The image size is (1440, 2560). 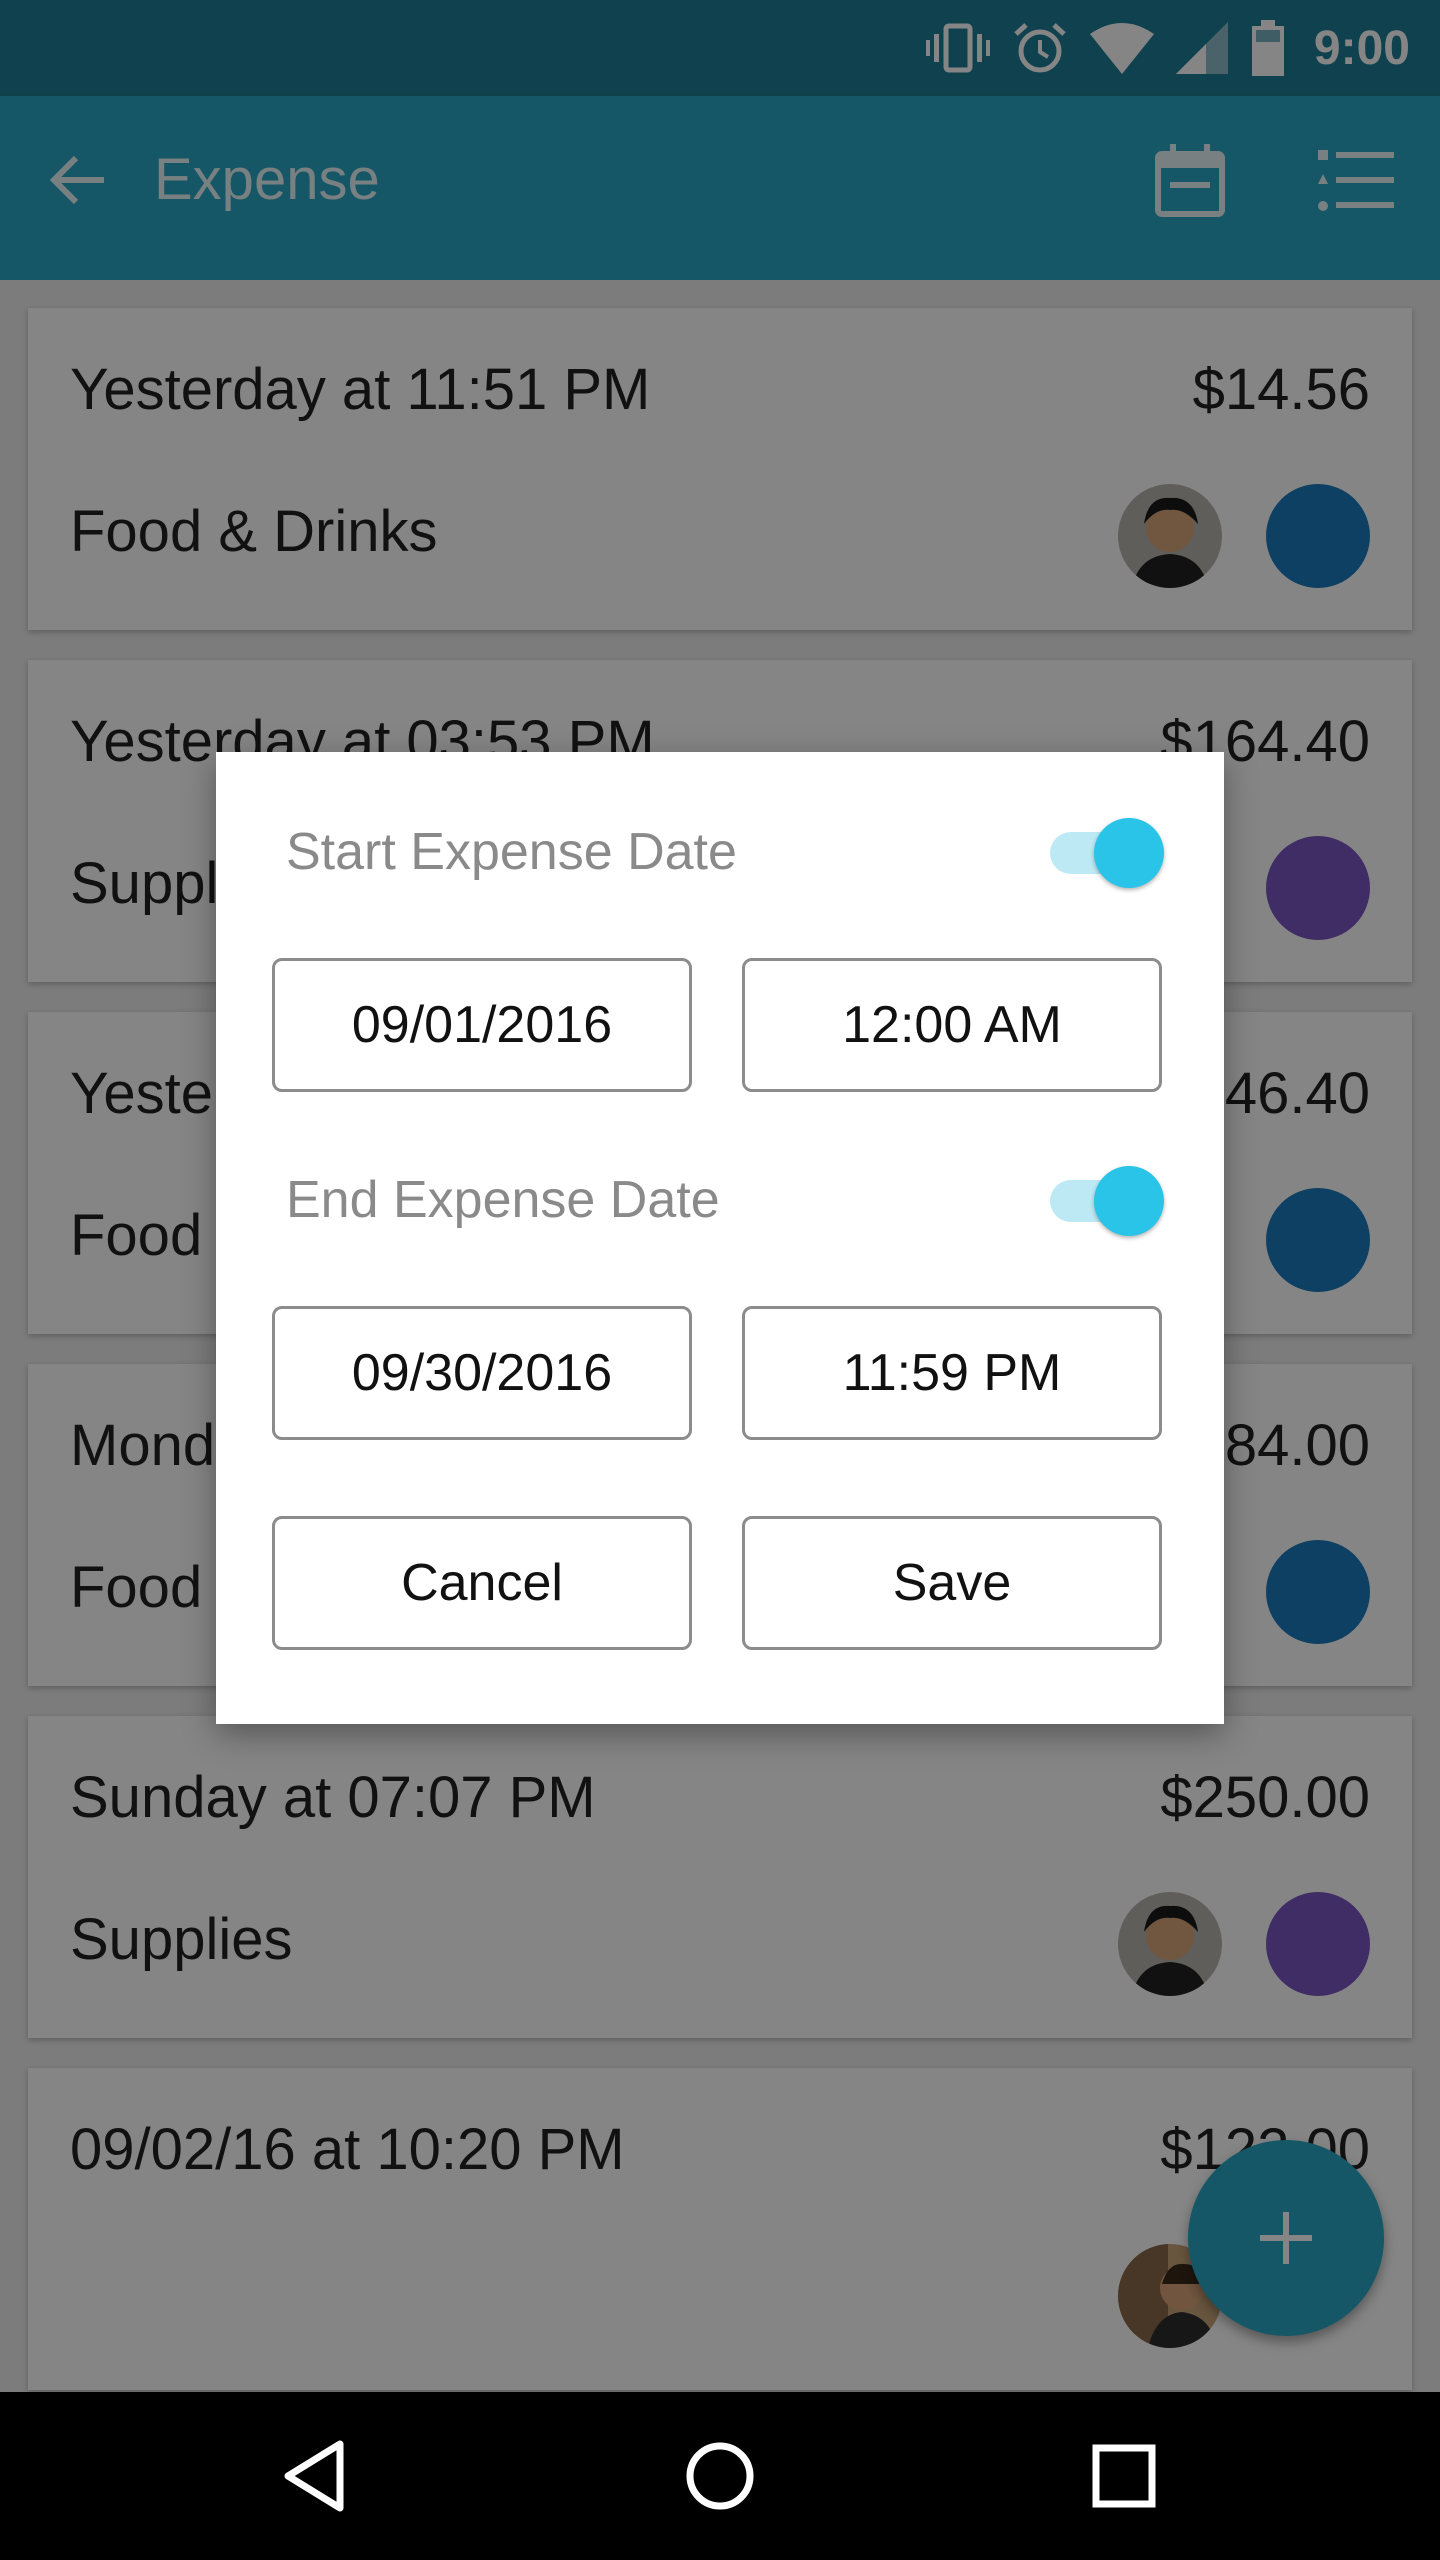 What do you see at coordinates (1124, 2476) in the screenshot?
I see `recents-square-icon` at bounding box center [1124, 2476].